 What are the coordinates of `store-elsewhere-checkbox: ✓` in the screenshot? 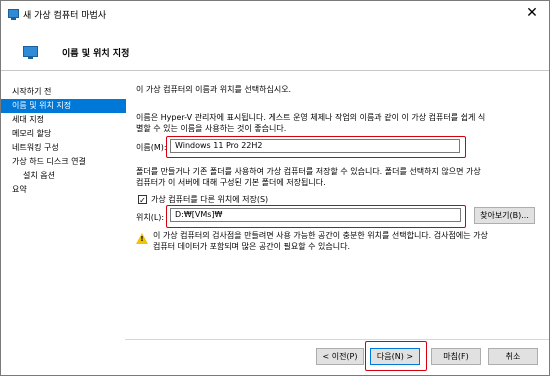 It's located at (142, 200).